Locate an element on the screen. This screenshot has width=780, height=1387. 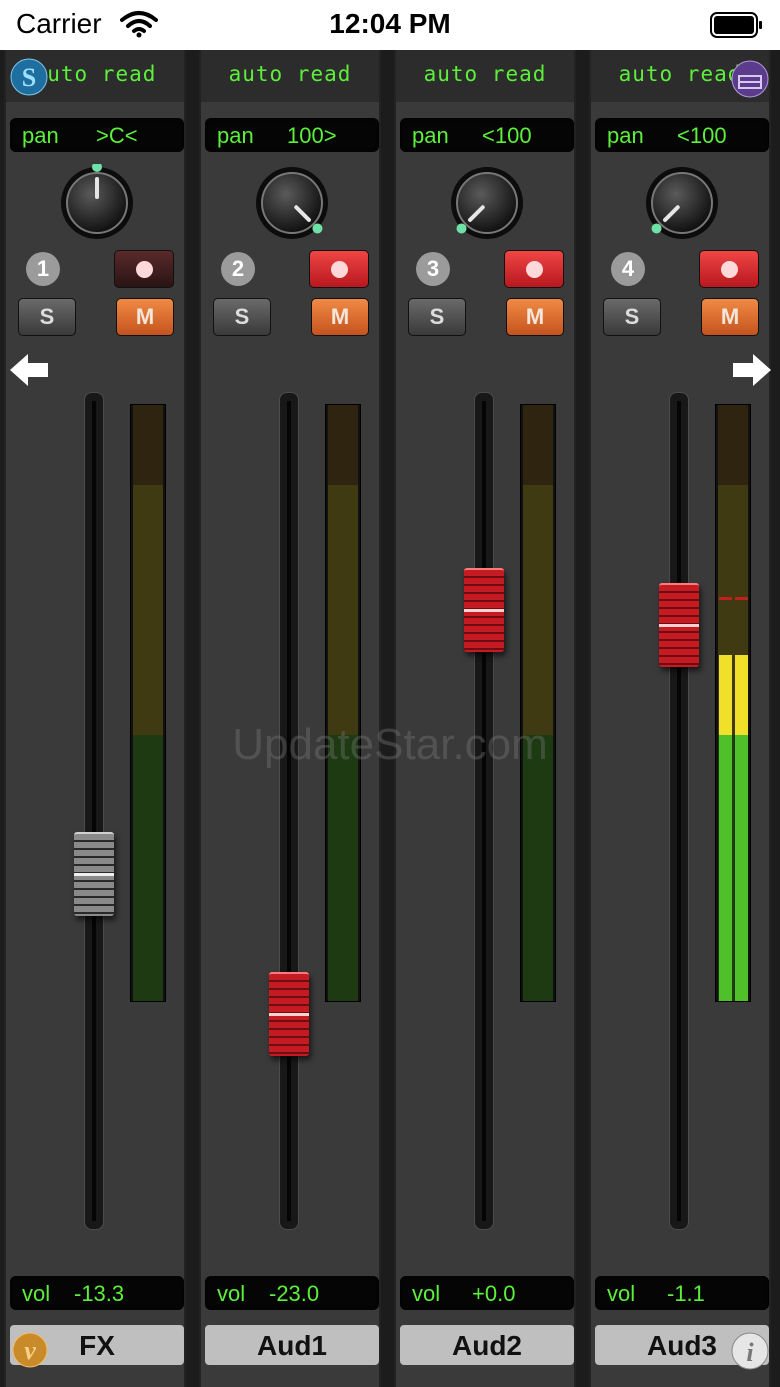
channel-number: 1 is located at coordinates (43, 269).